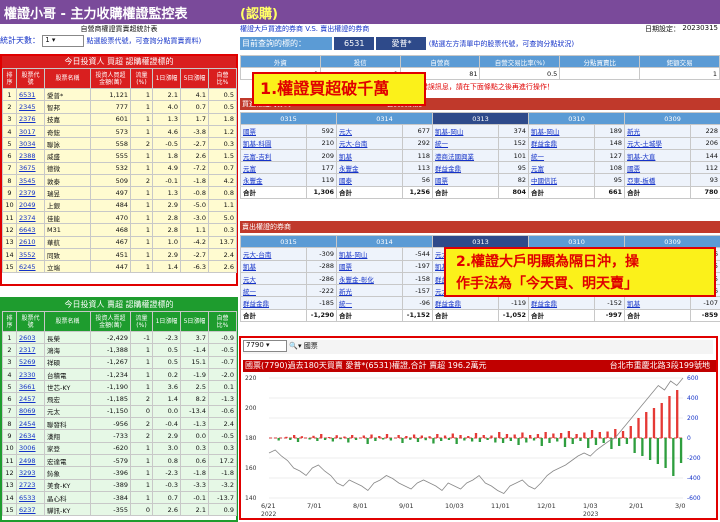 Image resolution: width=720 pixels, height=522 pixels. Describe the element at coordinates (30, 254) in the screenshot. I see `stock-code-link: 3552` at that location.